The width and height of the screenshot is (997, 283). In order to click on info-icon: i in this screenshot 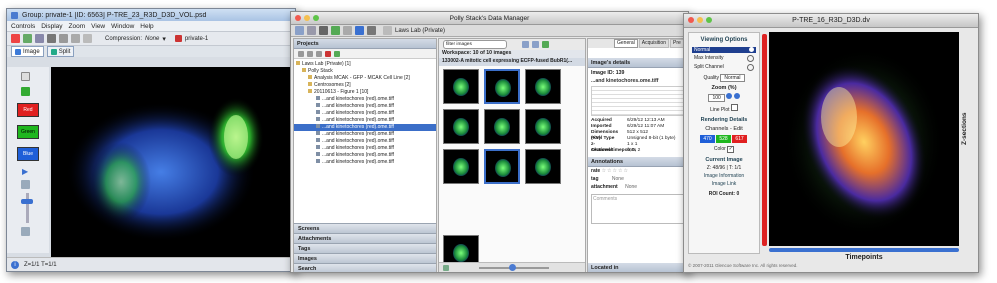, I will do `click(15, 264)`.